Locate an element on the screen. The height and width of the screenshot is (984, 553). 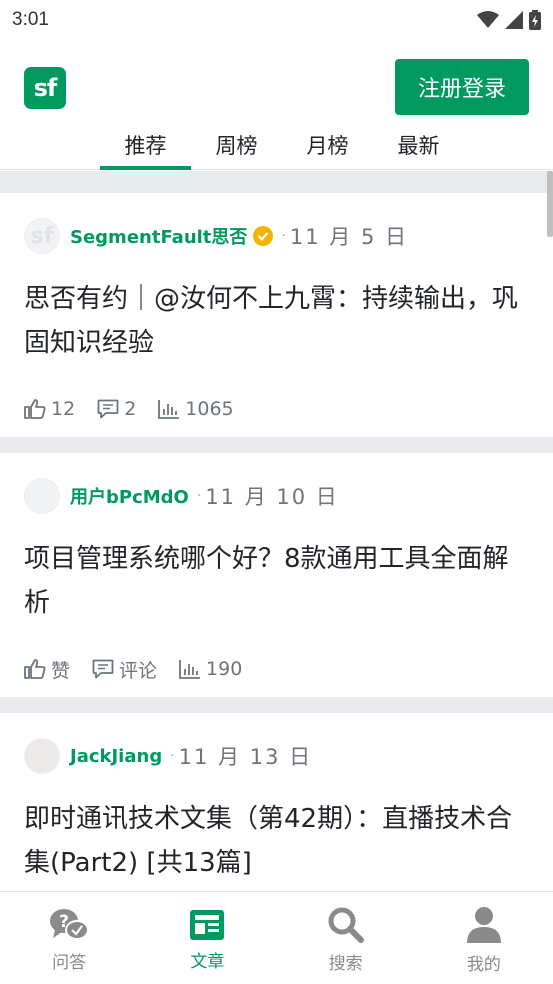
status-bar: 3:01 is located at coordinates (276, 20).